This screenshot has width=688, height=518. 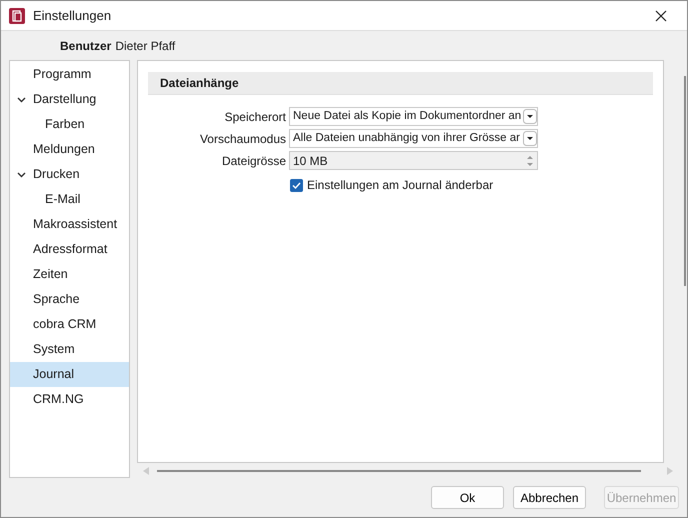 What do you see at coordinates (400, 185) in the screenshot?
I see `checkbox-label: Einstellungen am Journal änderbar` at bounding box center [400, 185].